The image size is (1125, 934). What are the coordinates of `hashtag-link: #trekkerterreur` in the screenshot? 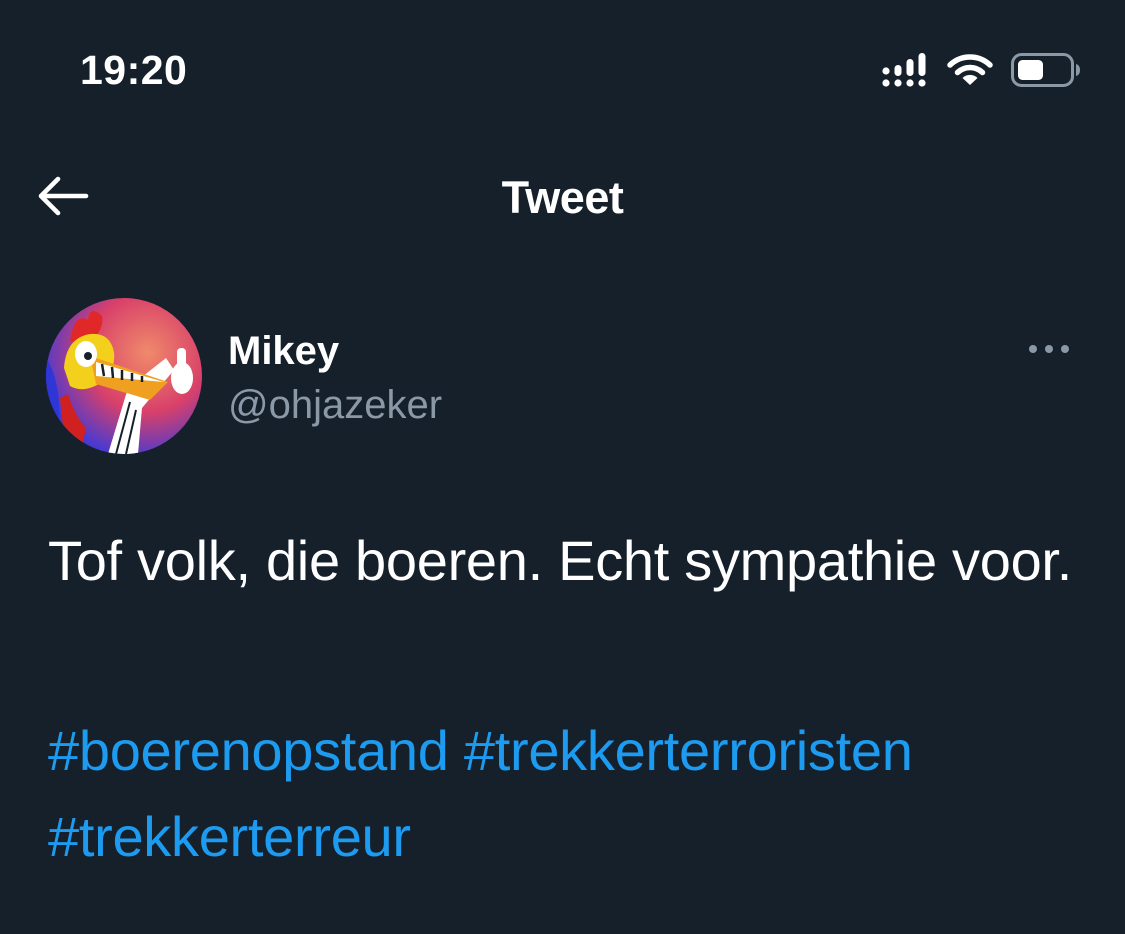 It's located at (229, 836).